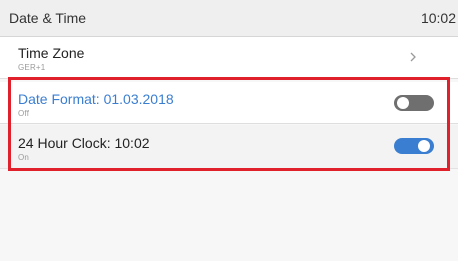 This screenshot has width=458, height=261. What do you see at coordinates (24, 113) in the screenshot?
I see `date-format-status: Off` at bounding box center [24, 113].